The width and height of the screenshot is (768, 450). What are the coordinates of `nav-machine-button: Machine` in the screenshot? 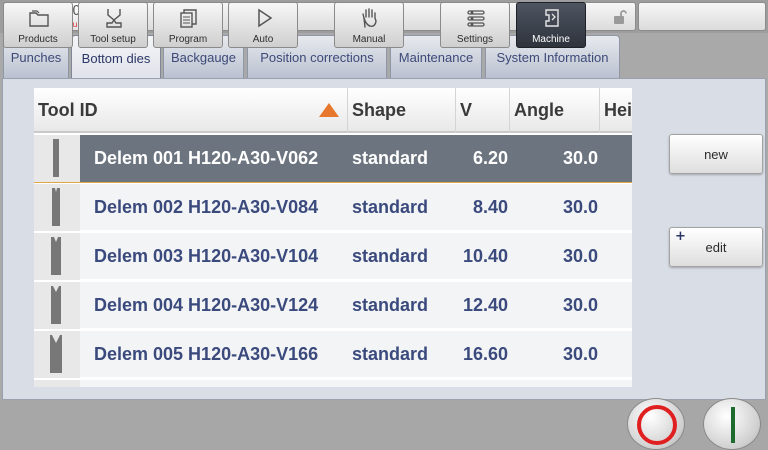 It's located at (551, 25).